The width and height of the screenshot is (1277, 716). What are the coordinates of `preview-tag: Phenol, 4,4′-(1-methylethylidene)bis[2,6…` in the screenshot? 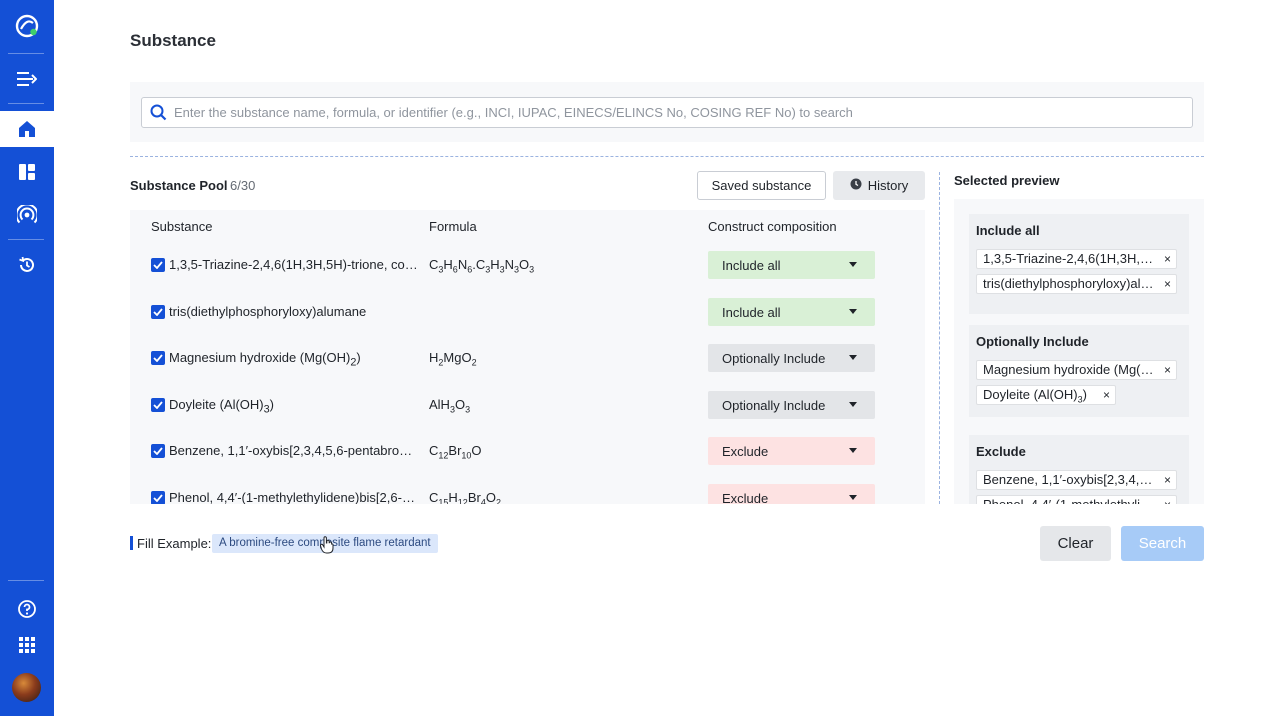 It's located at (1076, 499).